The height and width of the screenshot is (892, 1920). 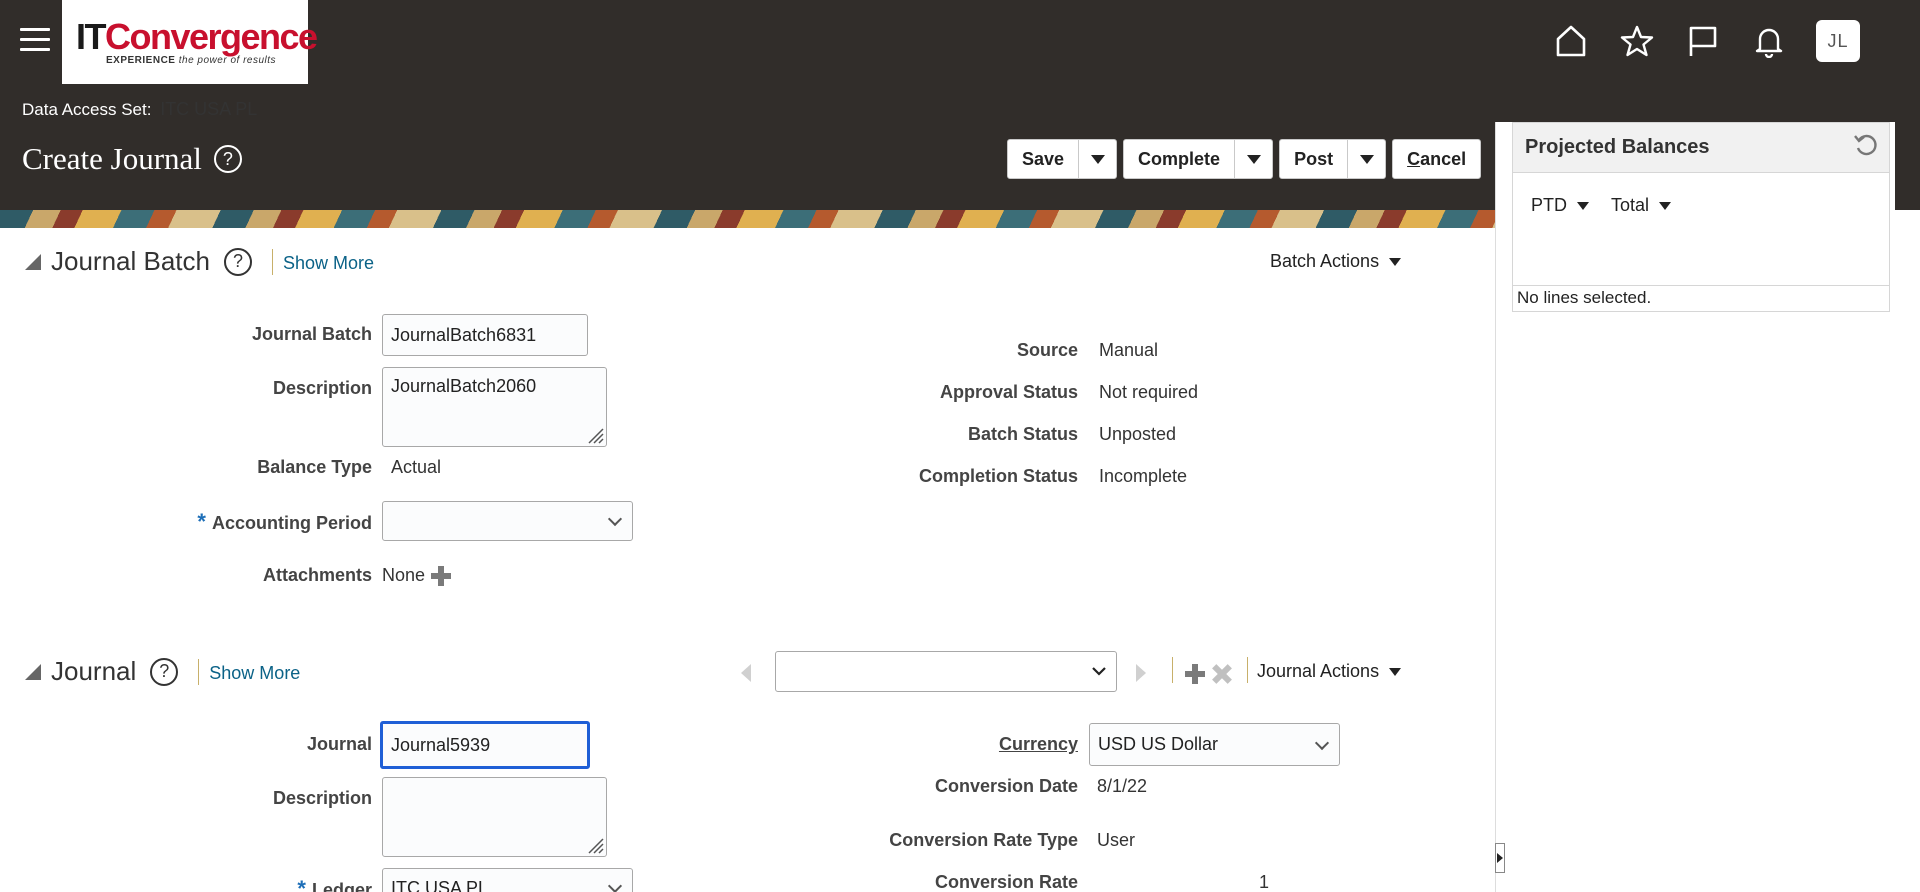 What do you see at coordinates (1560, 205) in the screenshot?
I see `period-filter-dropdown: PTD` at bounding box center [1560, 205].